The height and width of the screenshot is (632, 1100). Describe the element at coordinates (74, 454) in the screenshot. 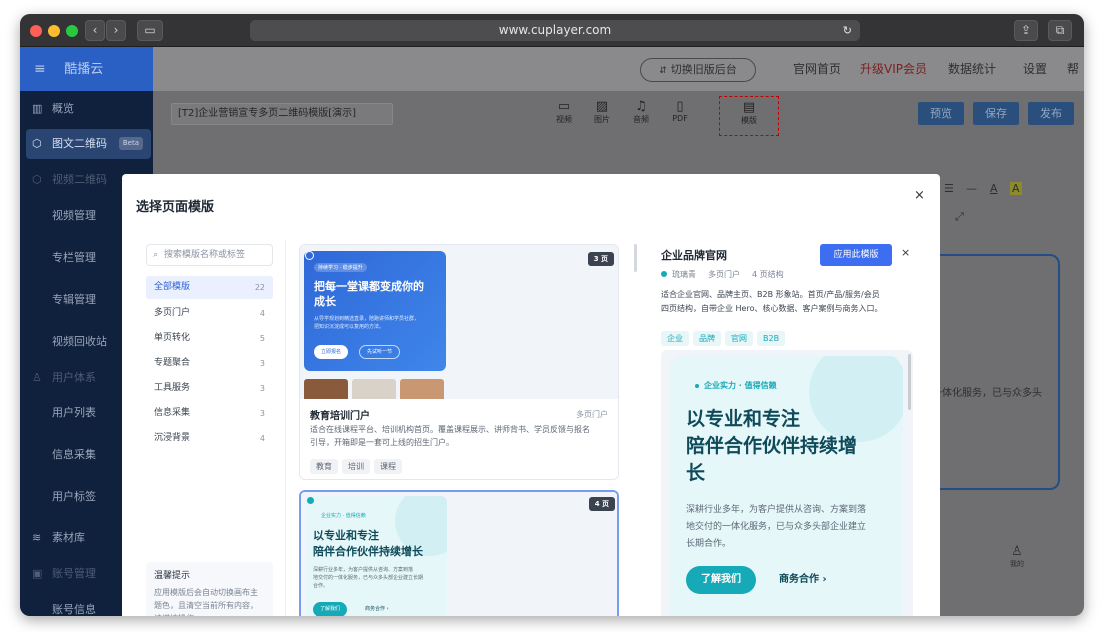

I see `sidebar-item-label: 信息采集` at that location.